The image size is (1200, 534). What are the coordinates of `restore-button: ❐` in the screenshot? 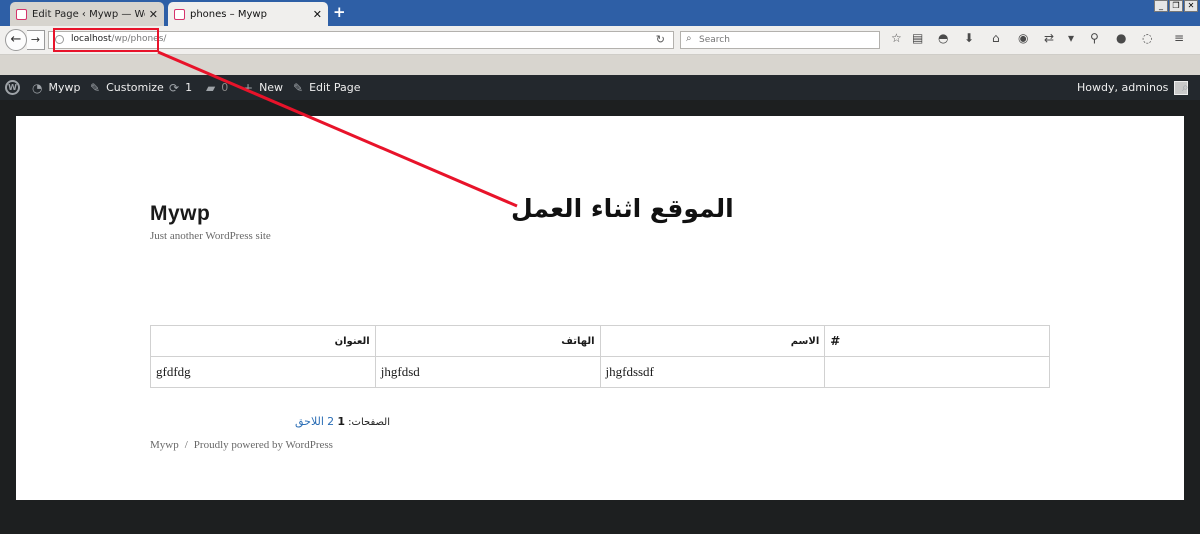 It's located at (1176, 6).